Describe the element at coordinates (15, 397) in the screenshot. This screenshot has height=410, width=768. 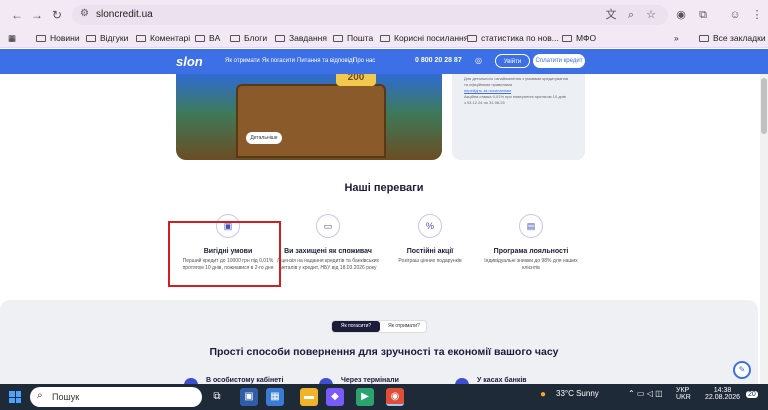
I see `start-icon` at that location.